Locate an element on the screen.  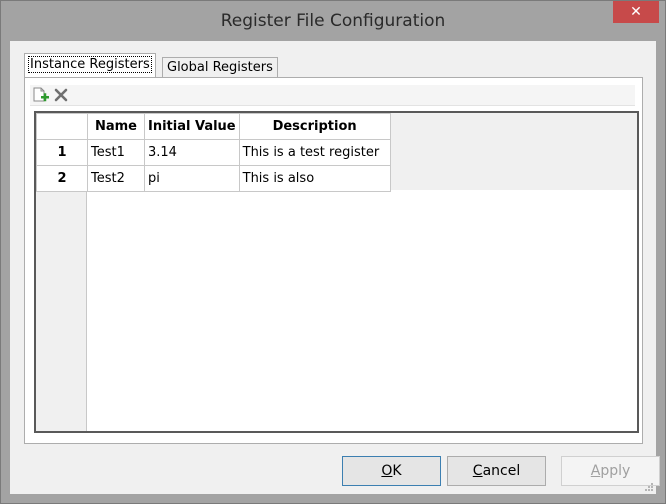
resize-grip-icon is located at coordinates (649, 487).